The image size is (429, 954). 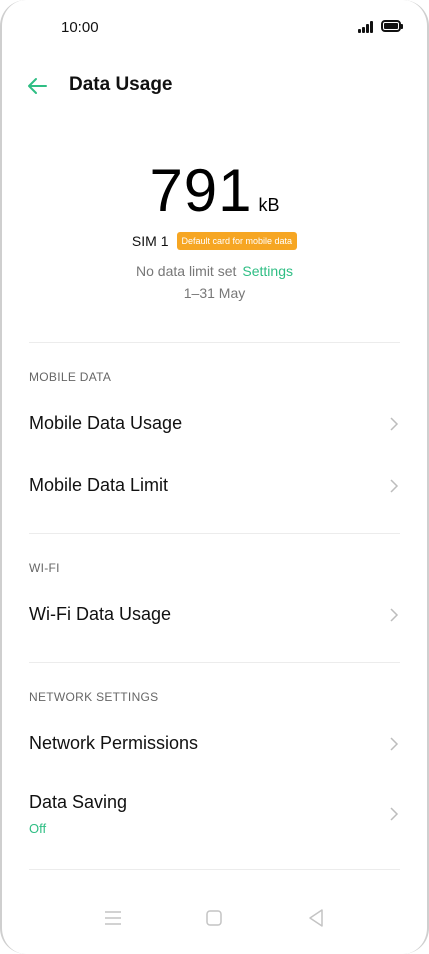 I want to click on back-button, so click(x=38, y=86).